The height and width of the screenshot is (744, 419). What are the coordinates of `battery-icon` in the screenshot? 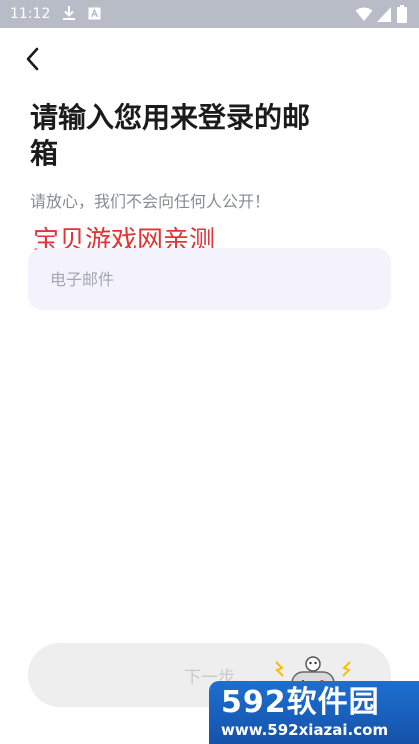 It's located at (402, 14).